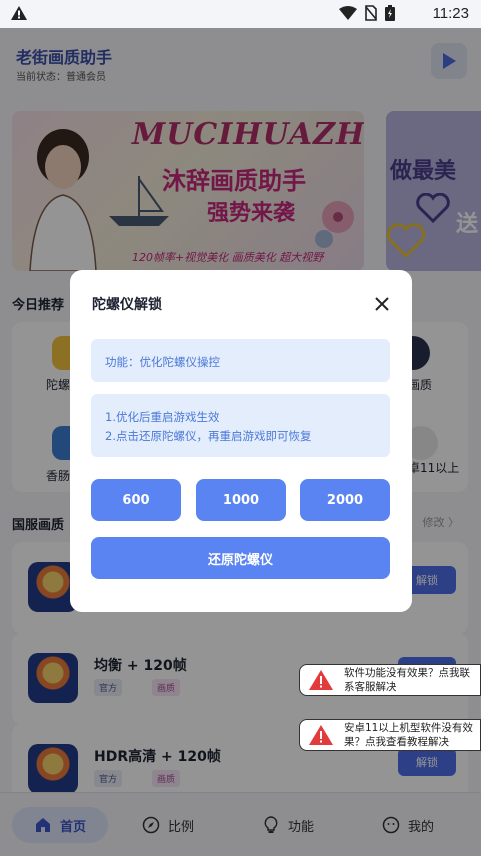 This screenshot has height=856, width=481. Describe the element at coordinates (240, 425) in the screenshot. I see `instructions-box: 1.优化后重启游戏生效 2.点击还原陀螺仪，再重启游戏即可恢复` at that location.